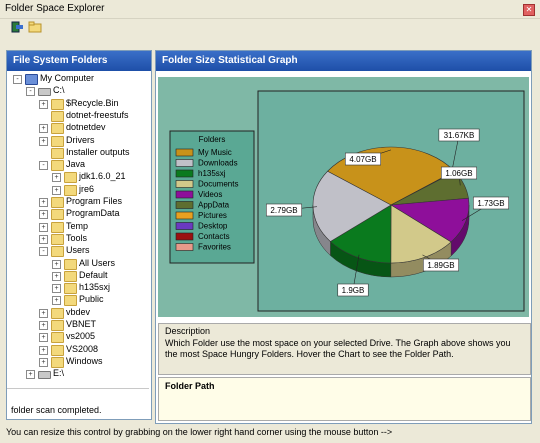 The image size is (540, 443). I want to click on tree-item: + Drivers, so click(77, 141).